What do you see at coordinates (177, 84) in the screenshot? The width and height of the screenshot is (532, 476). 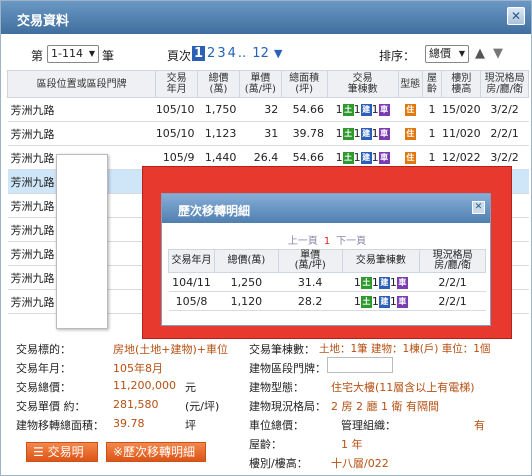 I see `col-date: 交易 年月` at bounding box center [177, 84].